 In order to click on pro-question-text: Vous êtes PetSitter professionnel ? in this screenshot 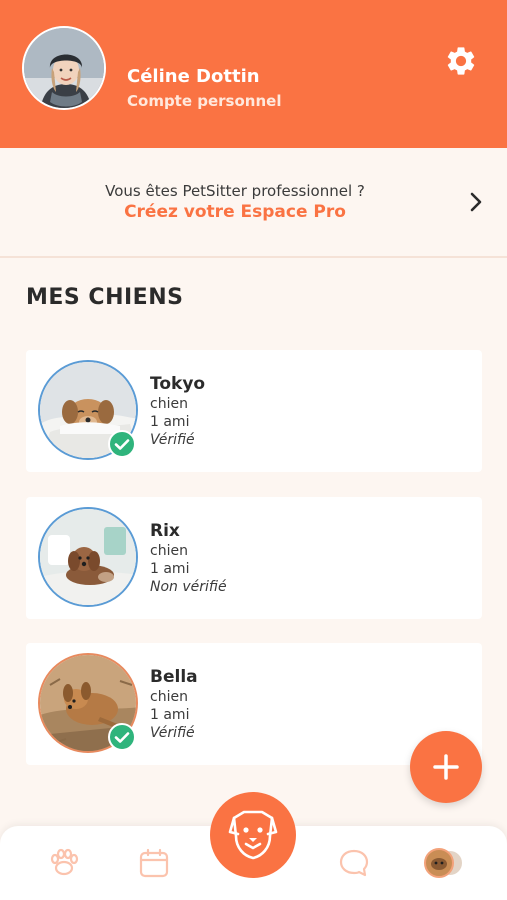, I will do `click(235, 191)`.